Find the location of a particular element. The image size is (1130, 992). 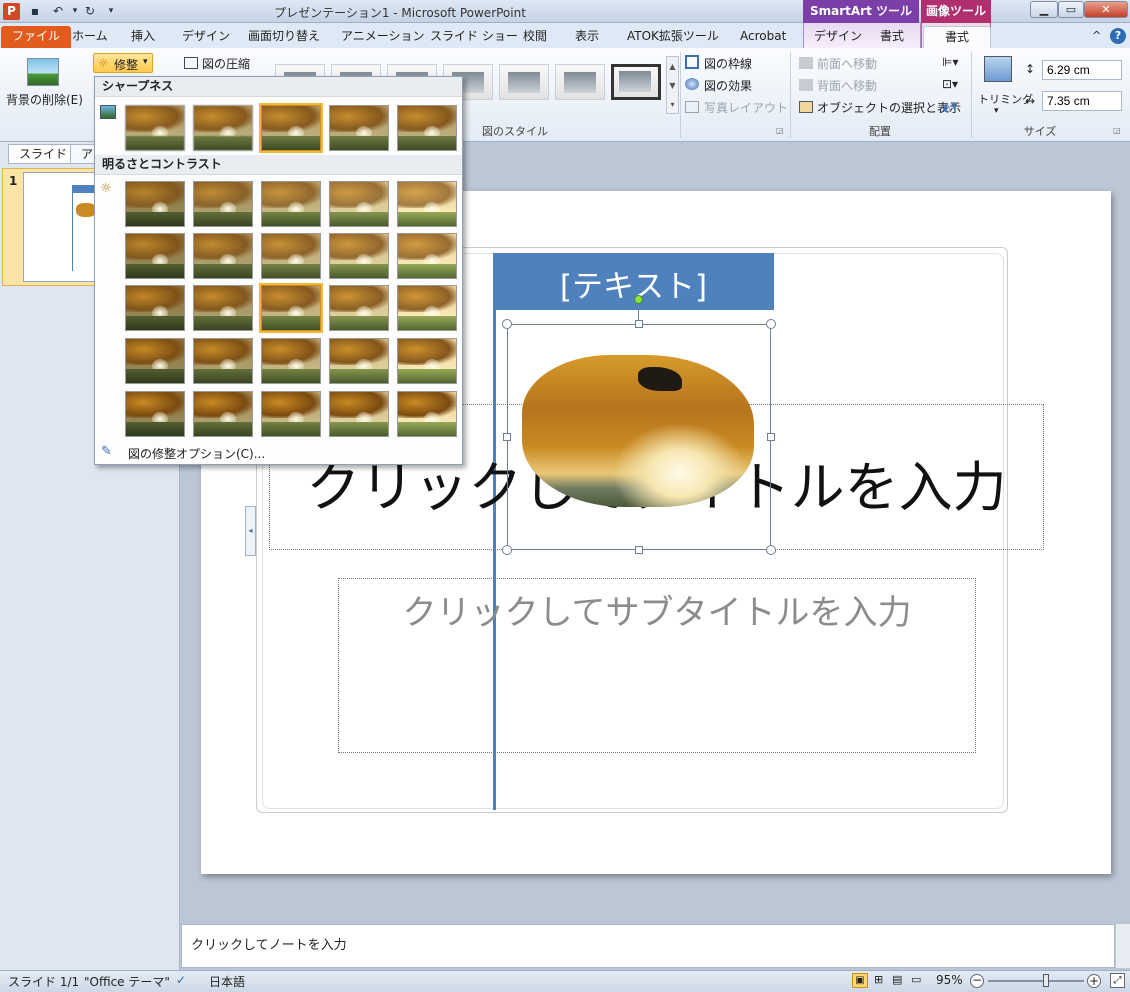

minimize-button: ▁ is located at coordinates (1044, 9).